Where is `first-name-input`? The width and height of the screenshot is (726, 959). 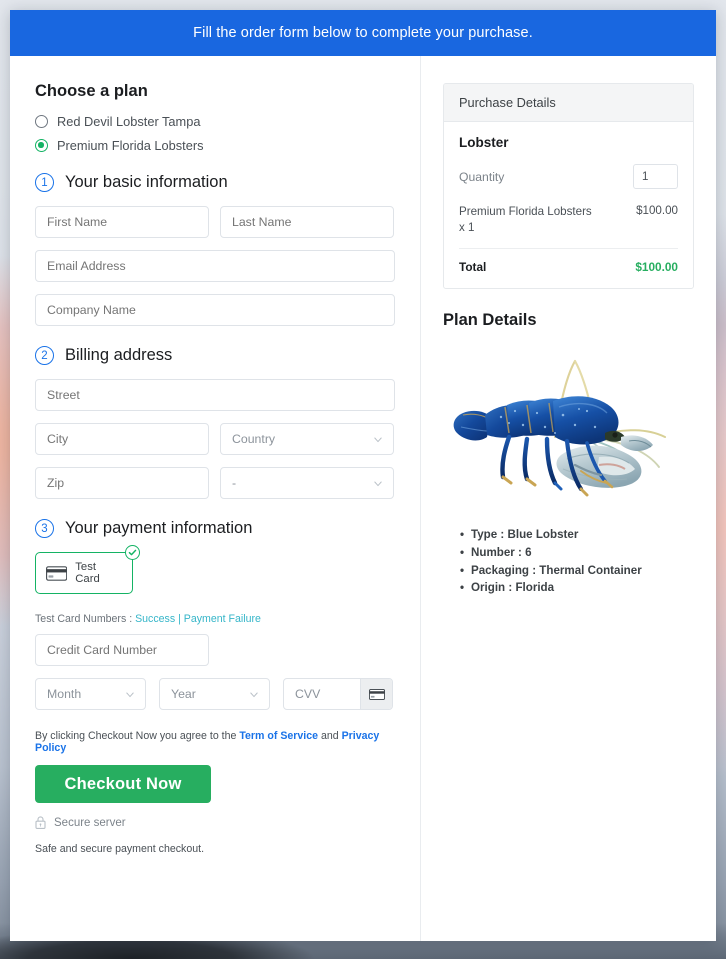
first-name-input is located at coordinates (122, 222).